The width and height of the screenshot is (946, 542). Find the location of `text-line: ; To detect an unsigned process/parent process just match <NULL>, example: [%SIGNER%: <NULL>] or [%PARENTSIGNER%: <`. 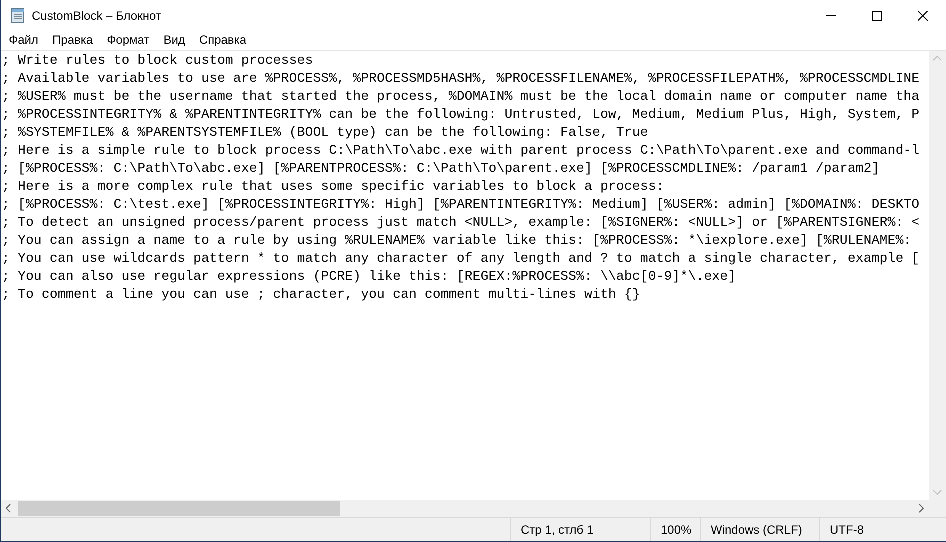

text-line: ; To detect an unsigned process/parent process just match <NULL>, example: [%SIGNER%: <NULL>] or [%PARENTSIGNER%: < is located at coordinates (461, 223).